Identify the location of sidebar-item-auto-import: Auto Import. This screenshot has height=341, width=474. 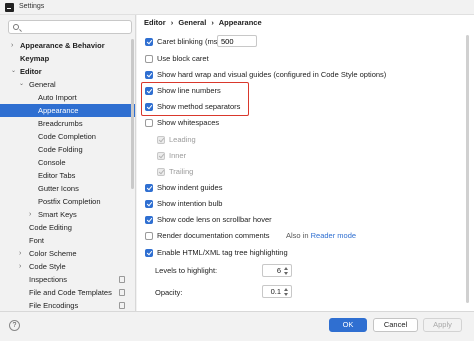
(67, 97).